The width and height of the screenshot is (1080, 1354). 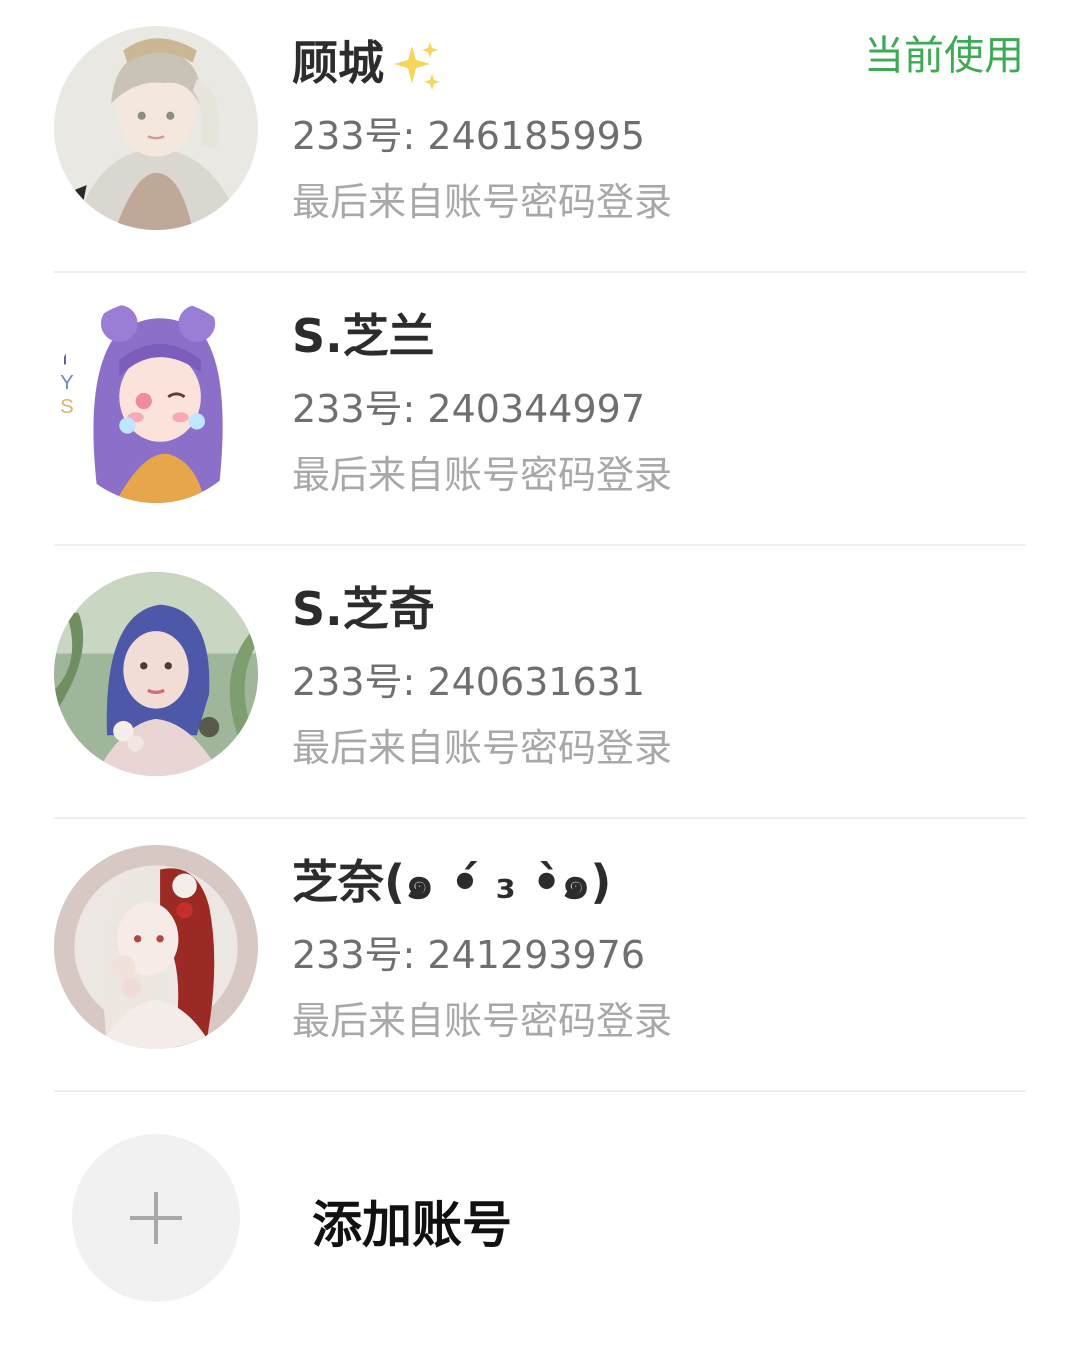 I want to click on account-id: 233号: 241293976, so click(x=469, y=955).